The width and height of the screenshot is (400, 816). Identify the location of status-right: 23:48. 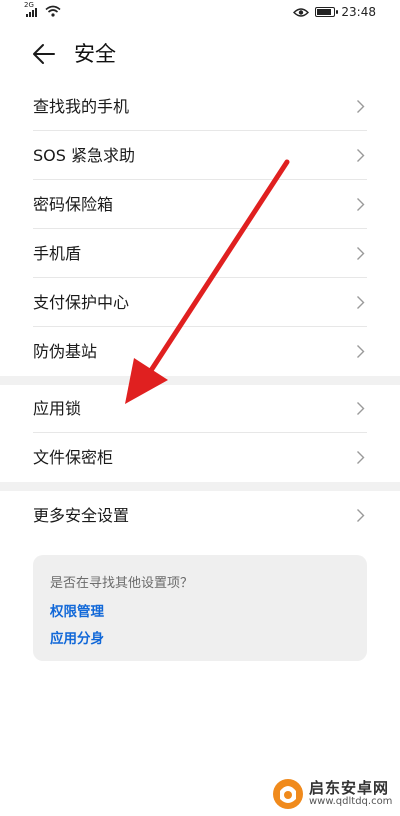
(334, 12).